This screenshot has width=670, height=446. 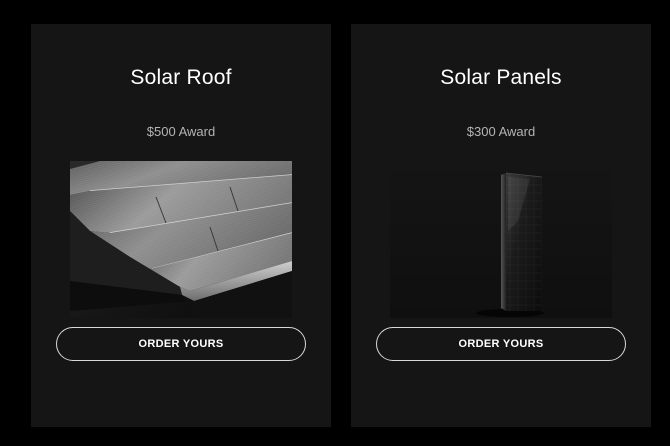 I want to click on solar-panel-image, so click(x=501, y=239).